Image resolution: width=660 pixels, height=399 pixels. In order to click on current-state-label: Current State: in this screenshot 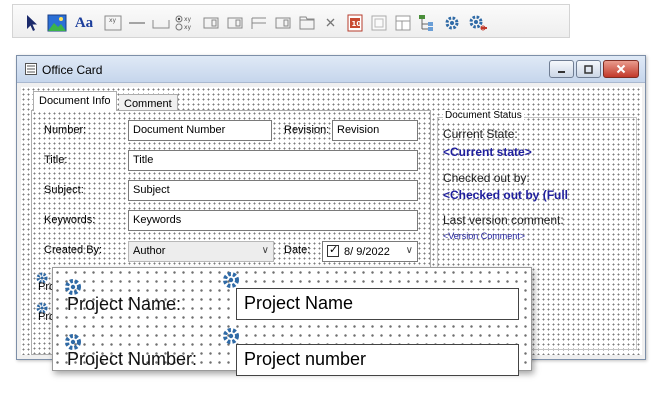, I will do `click(480, 134)`.